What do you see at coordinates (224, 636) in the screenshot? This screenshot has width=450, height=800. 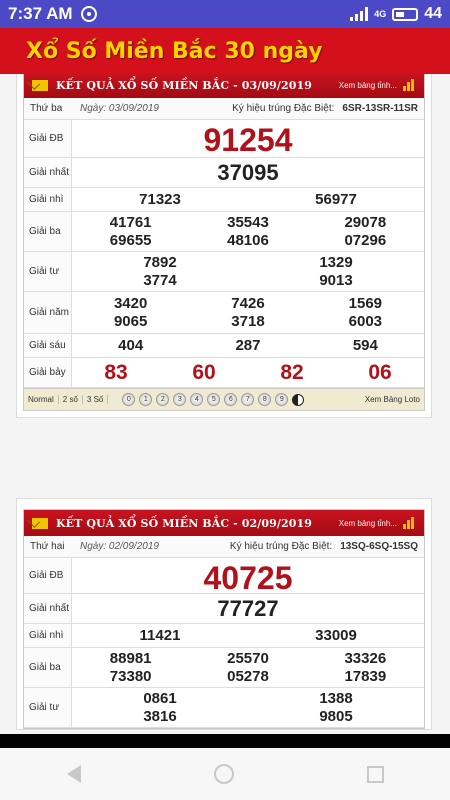 I see `prize-row-g2: Giải nhì 11421 33009` at bounding box center [224, 636].